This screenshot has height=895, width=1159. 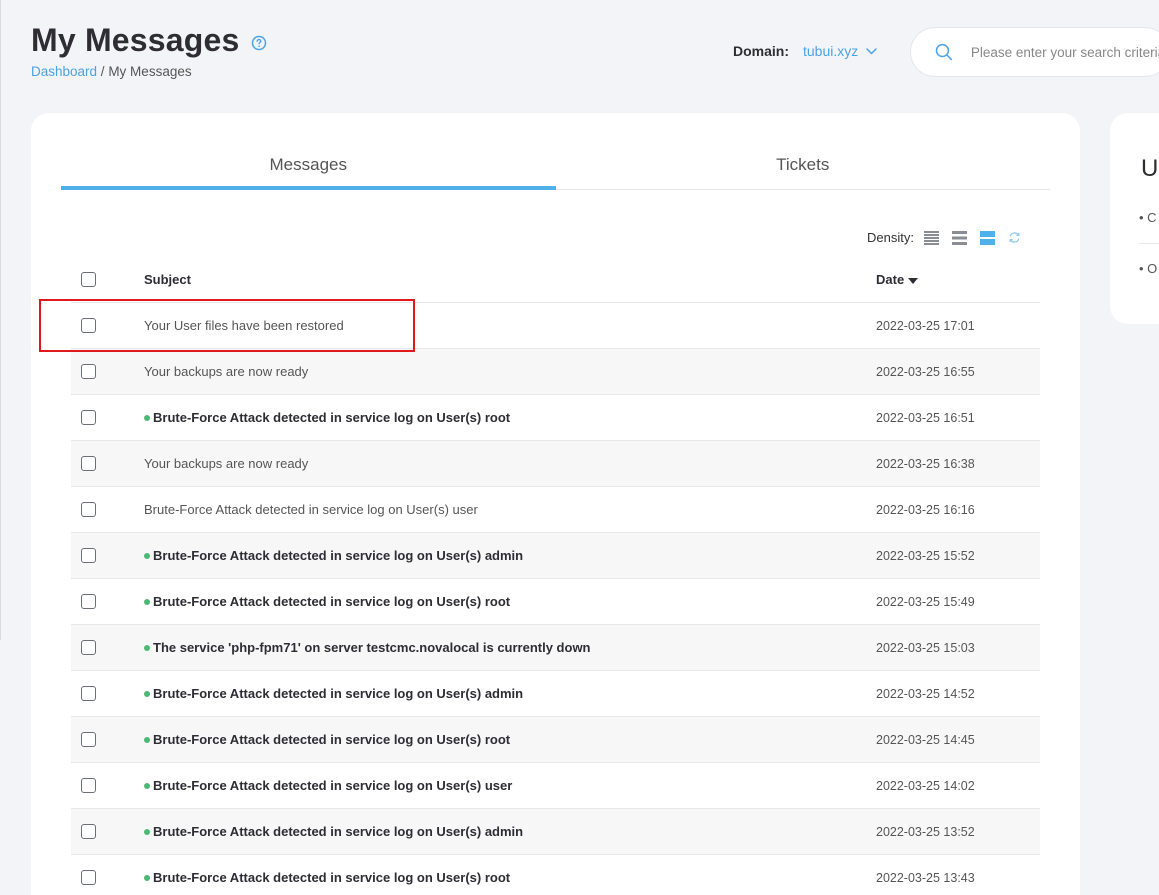 What do you see at coordinates (761, 51) in the screenshot?
I see `domain-label: Domain:` at bounding box center [761, 51].